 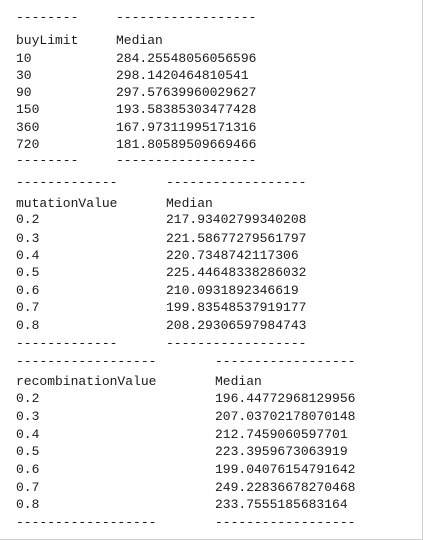 What do you see at coordinates (24, 58) in the screenshot?
I see `row-key: 10` at bounding box center [24, 58].